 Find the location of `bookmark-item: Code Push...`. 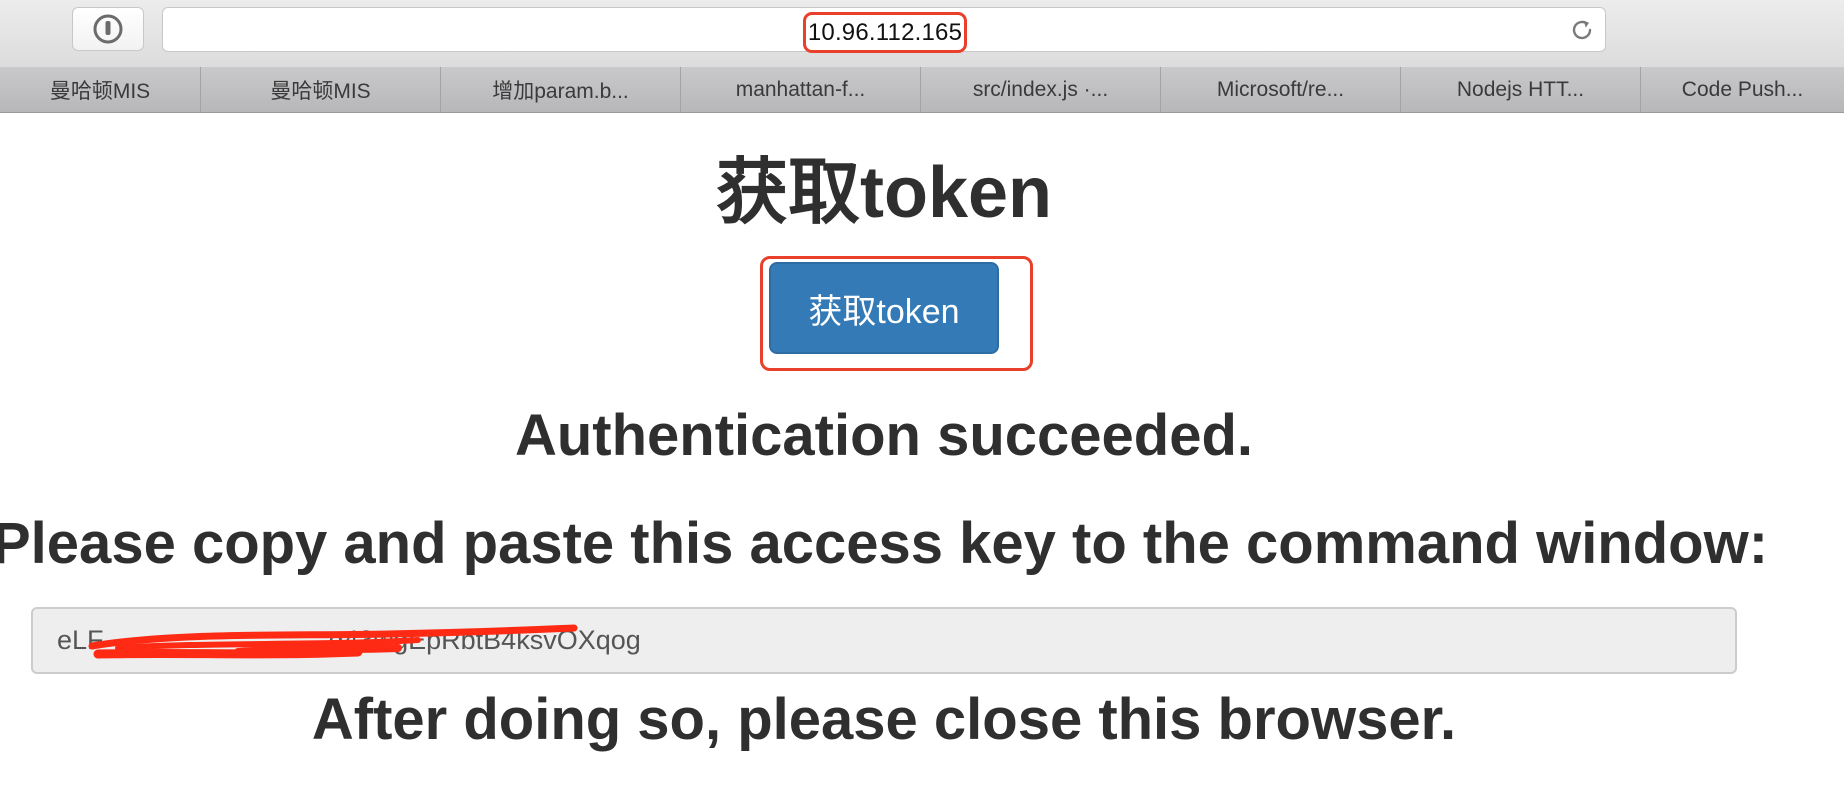

bookmark-item: Code Push... is located at coordinates (1742, 89).